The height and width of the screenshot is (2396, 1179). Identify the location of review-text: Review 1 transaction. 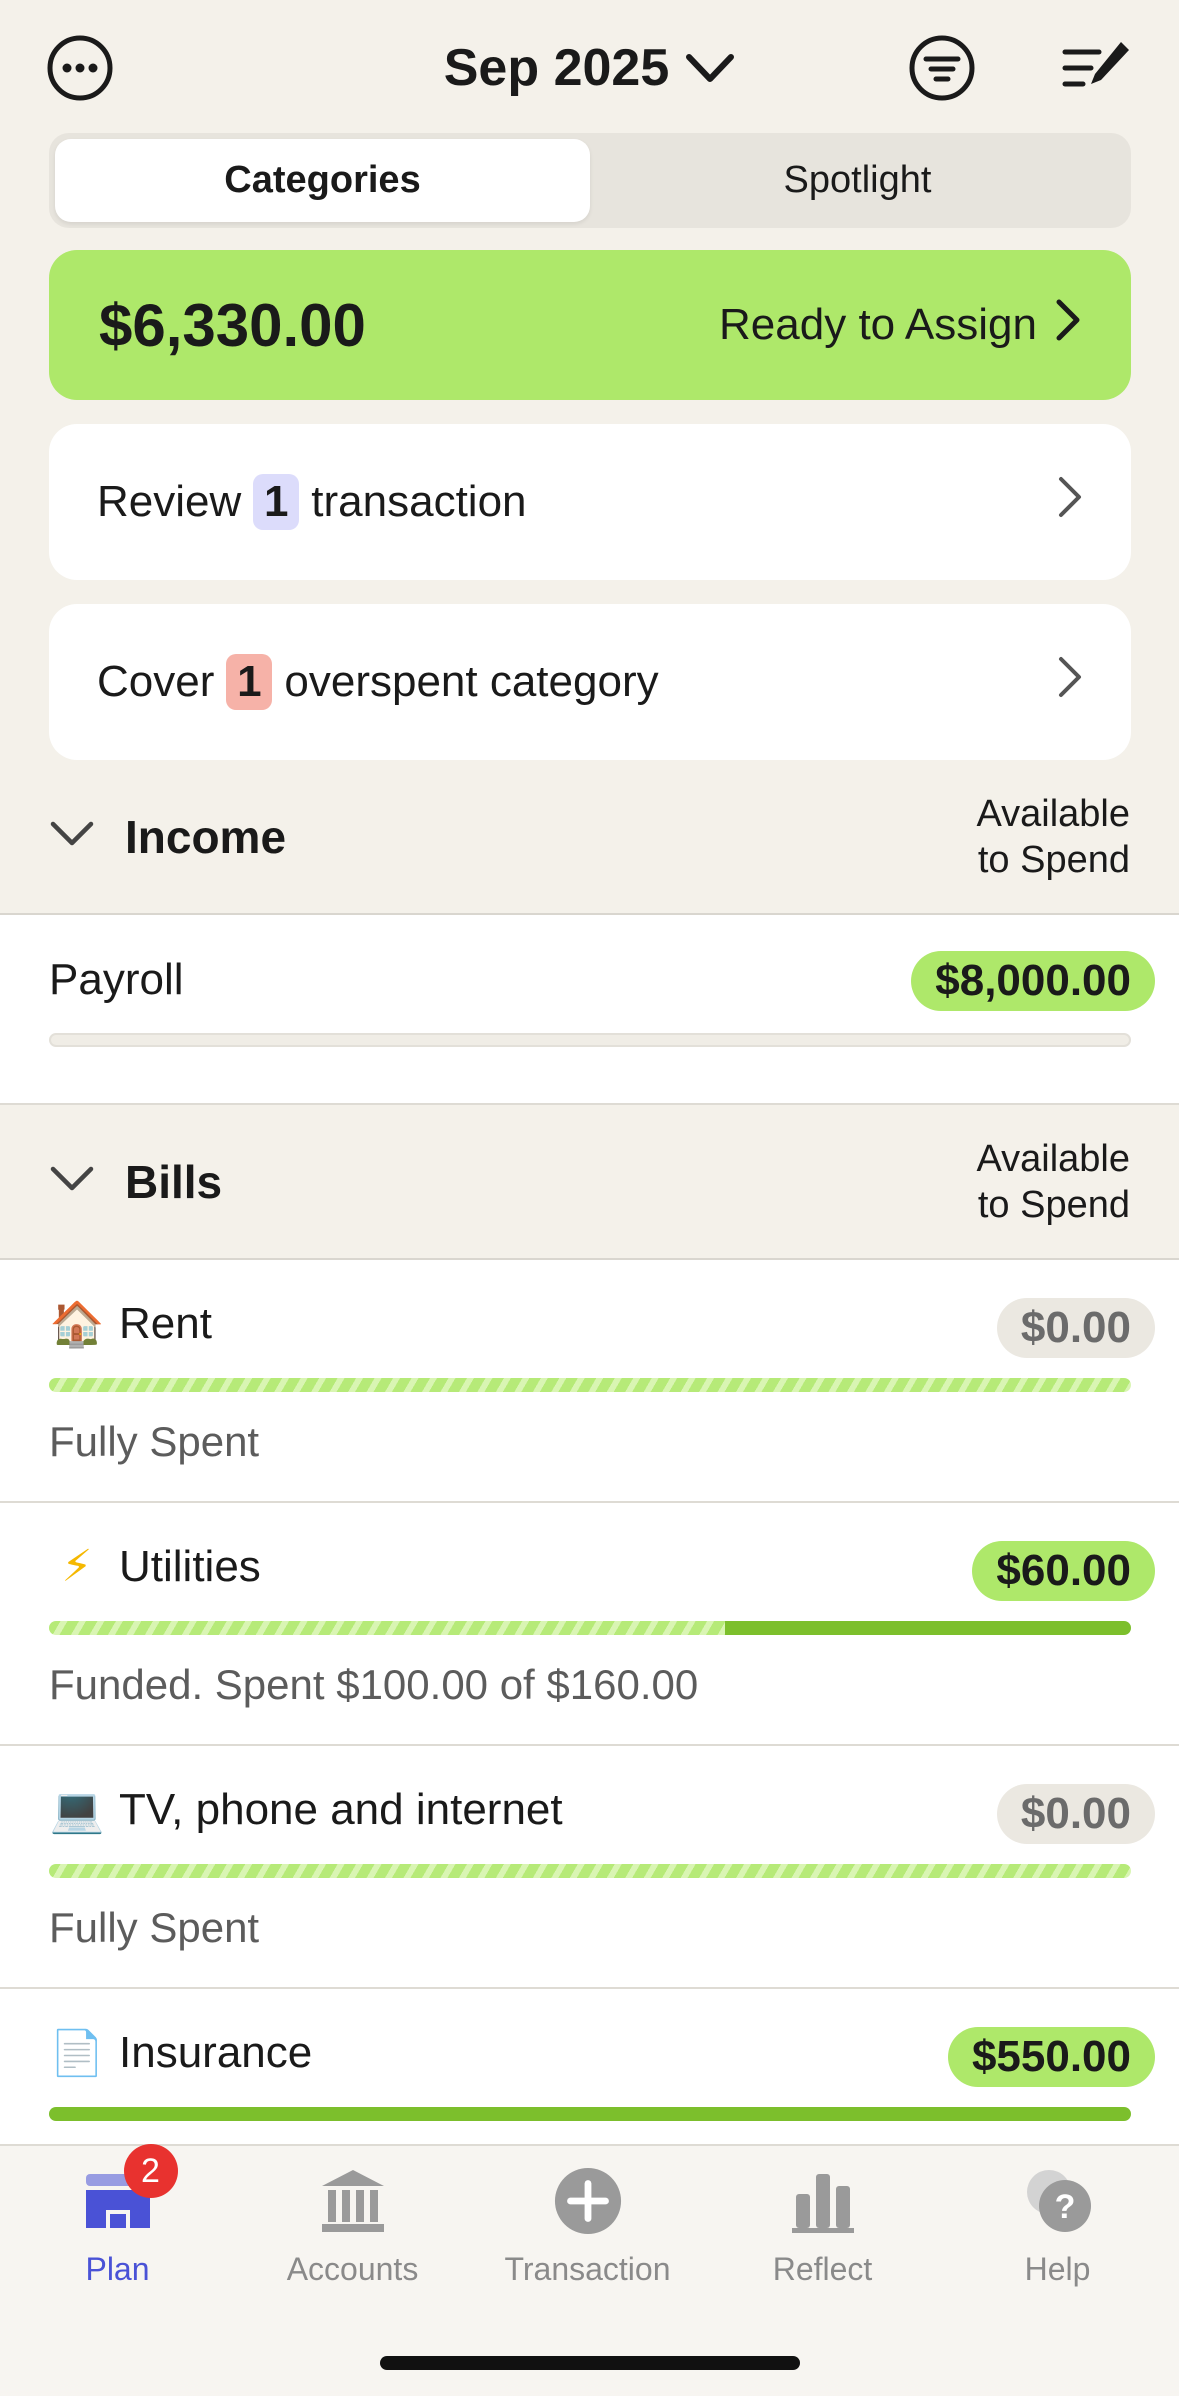
(312, 502).